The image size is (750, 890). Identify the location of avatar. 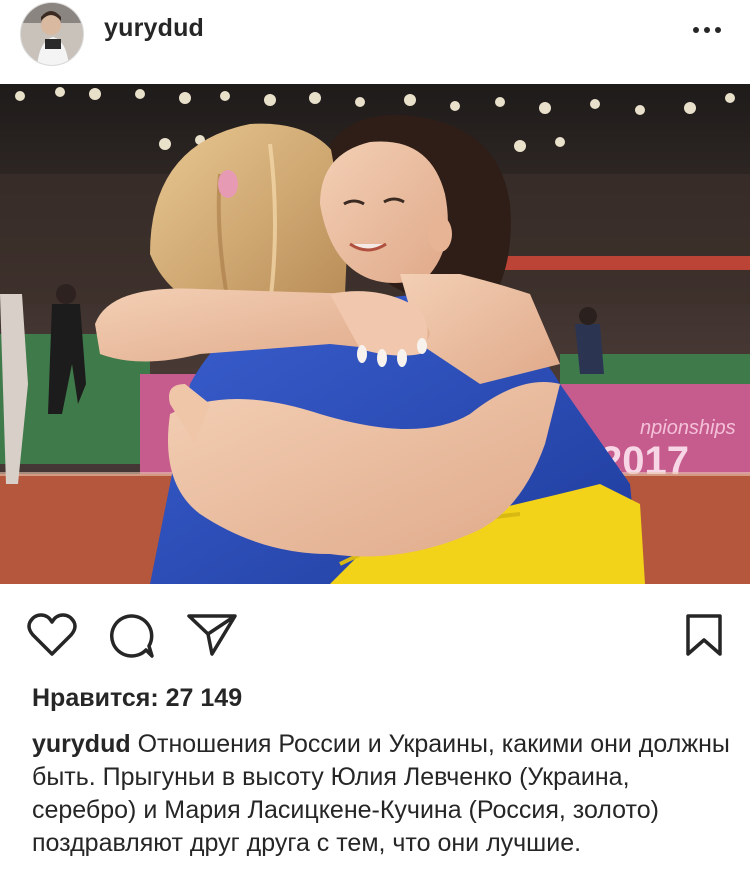
(52, 34).